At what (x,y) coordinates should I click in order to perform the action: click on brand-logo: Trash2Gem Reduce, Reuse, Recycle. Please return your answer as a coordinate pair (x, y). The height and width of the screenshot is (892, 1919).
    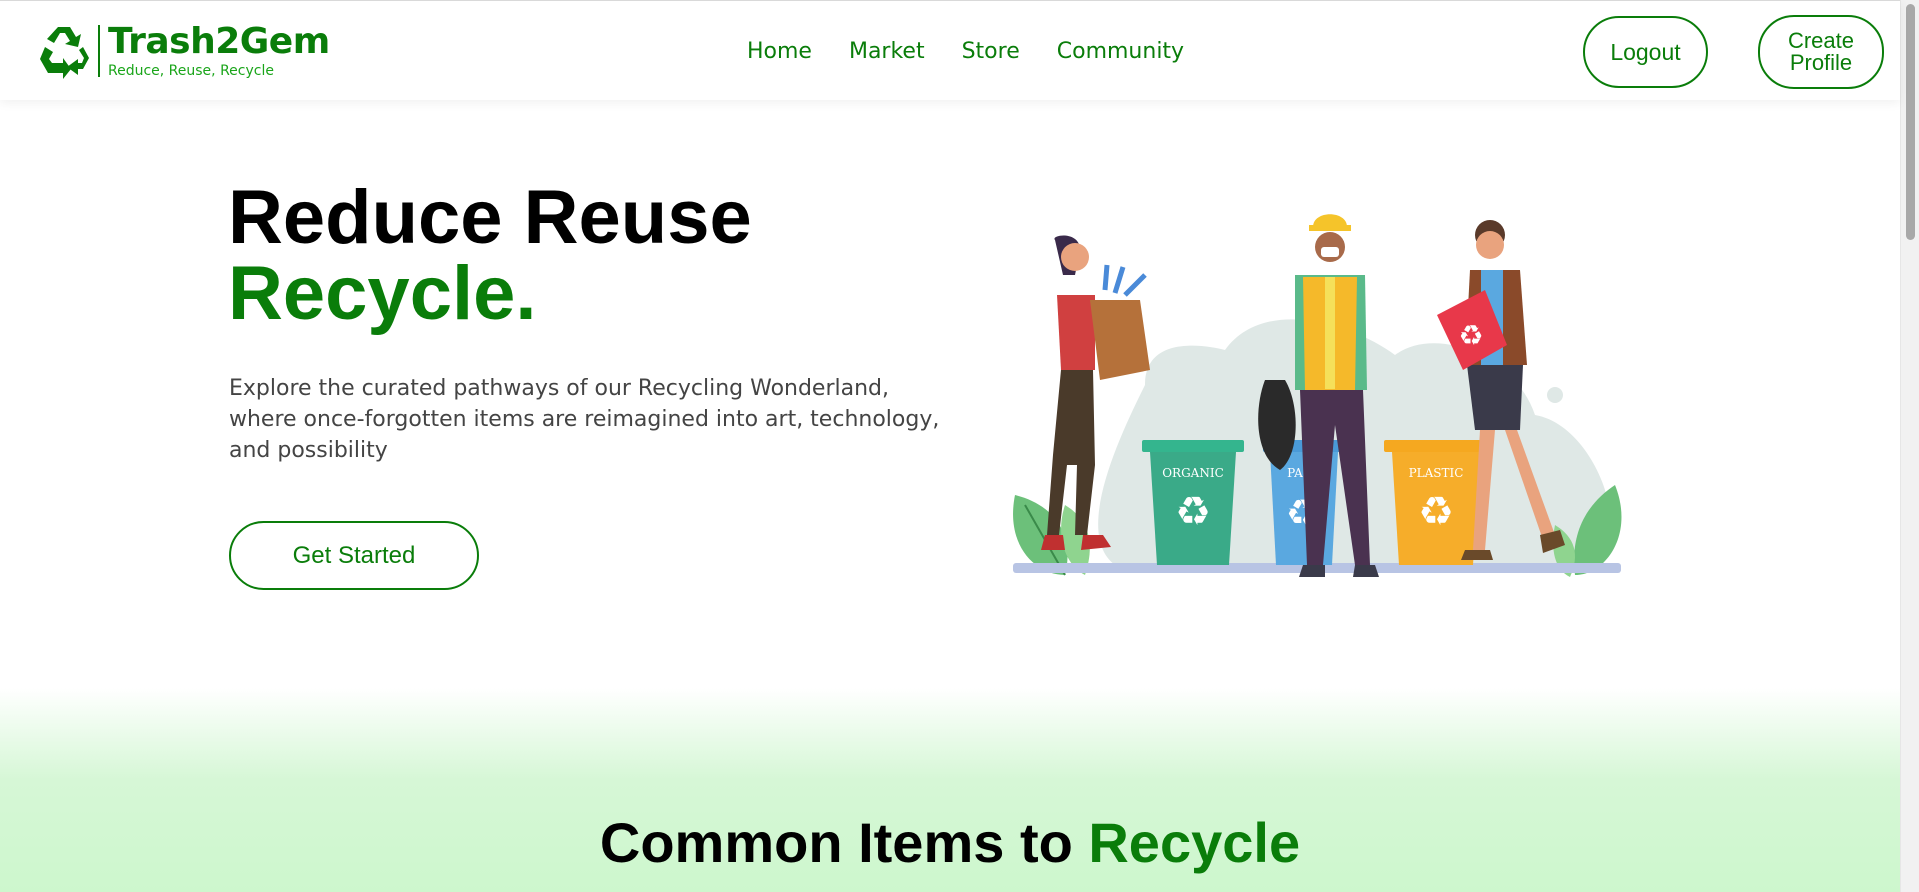
    Looking at the image, I should click on (183, 51).